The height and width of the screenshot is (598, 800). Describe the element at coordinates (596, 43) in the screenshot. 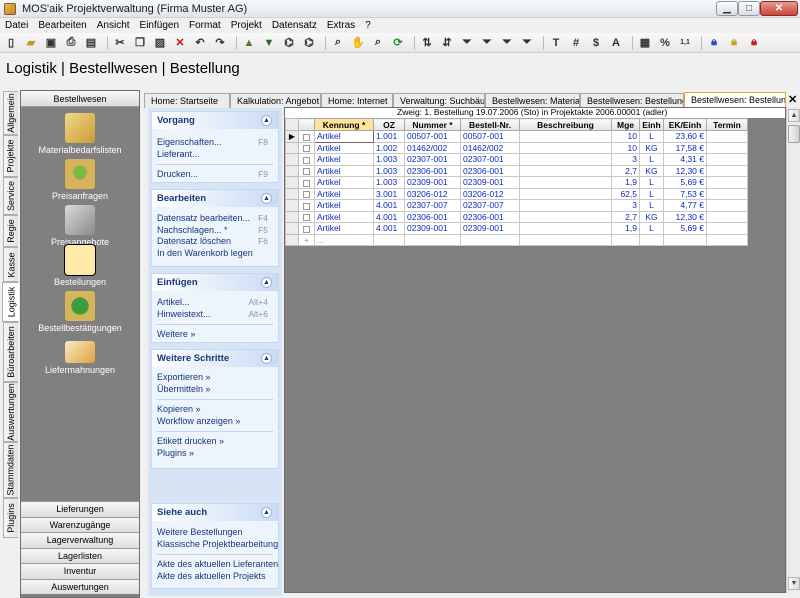

I see `dollar-format-icon: $` at that location.